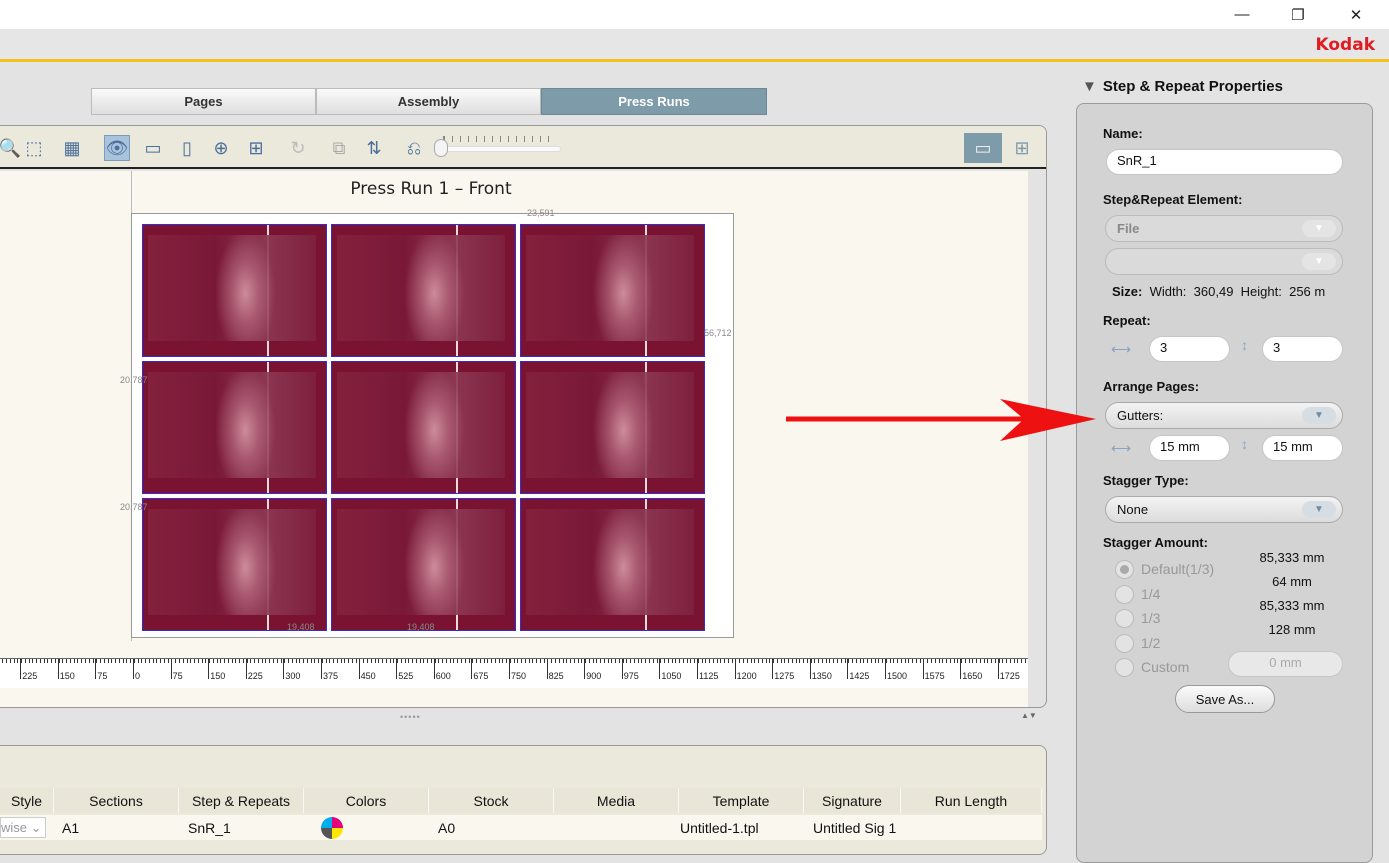  Describe the element at coordinates (187, 148) in the screenshot. I see `page-icon: ▯` at that location.